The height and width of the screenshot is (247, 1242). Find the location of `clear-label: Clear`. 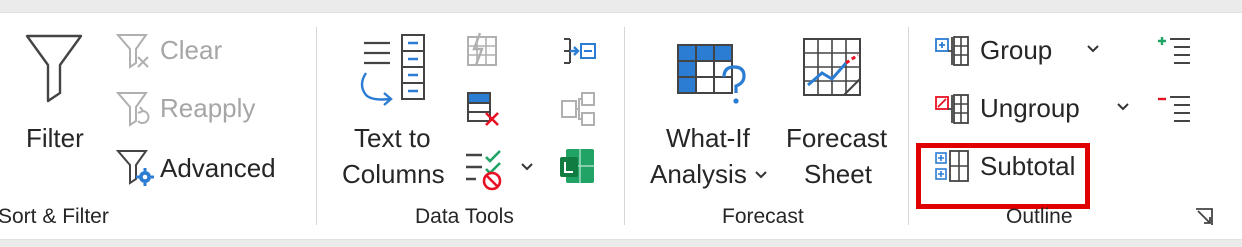

clear-label: Clear is located at coordinates (191, 50).